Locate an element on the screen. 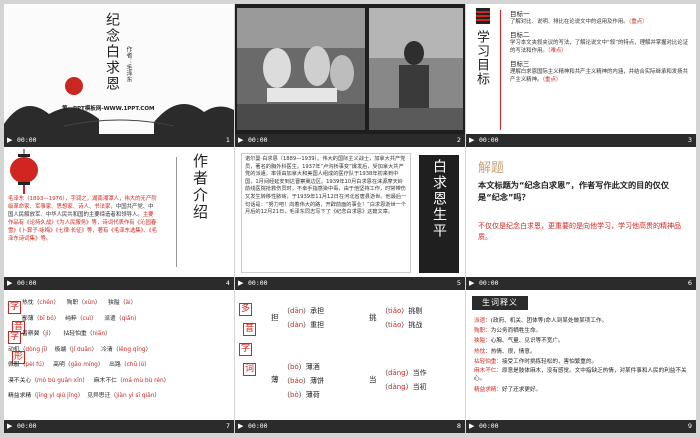 This screenshot has height=438, width=700. red-stripe-marker is located at coordinates (483, 16).